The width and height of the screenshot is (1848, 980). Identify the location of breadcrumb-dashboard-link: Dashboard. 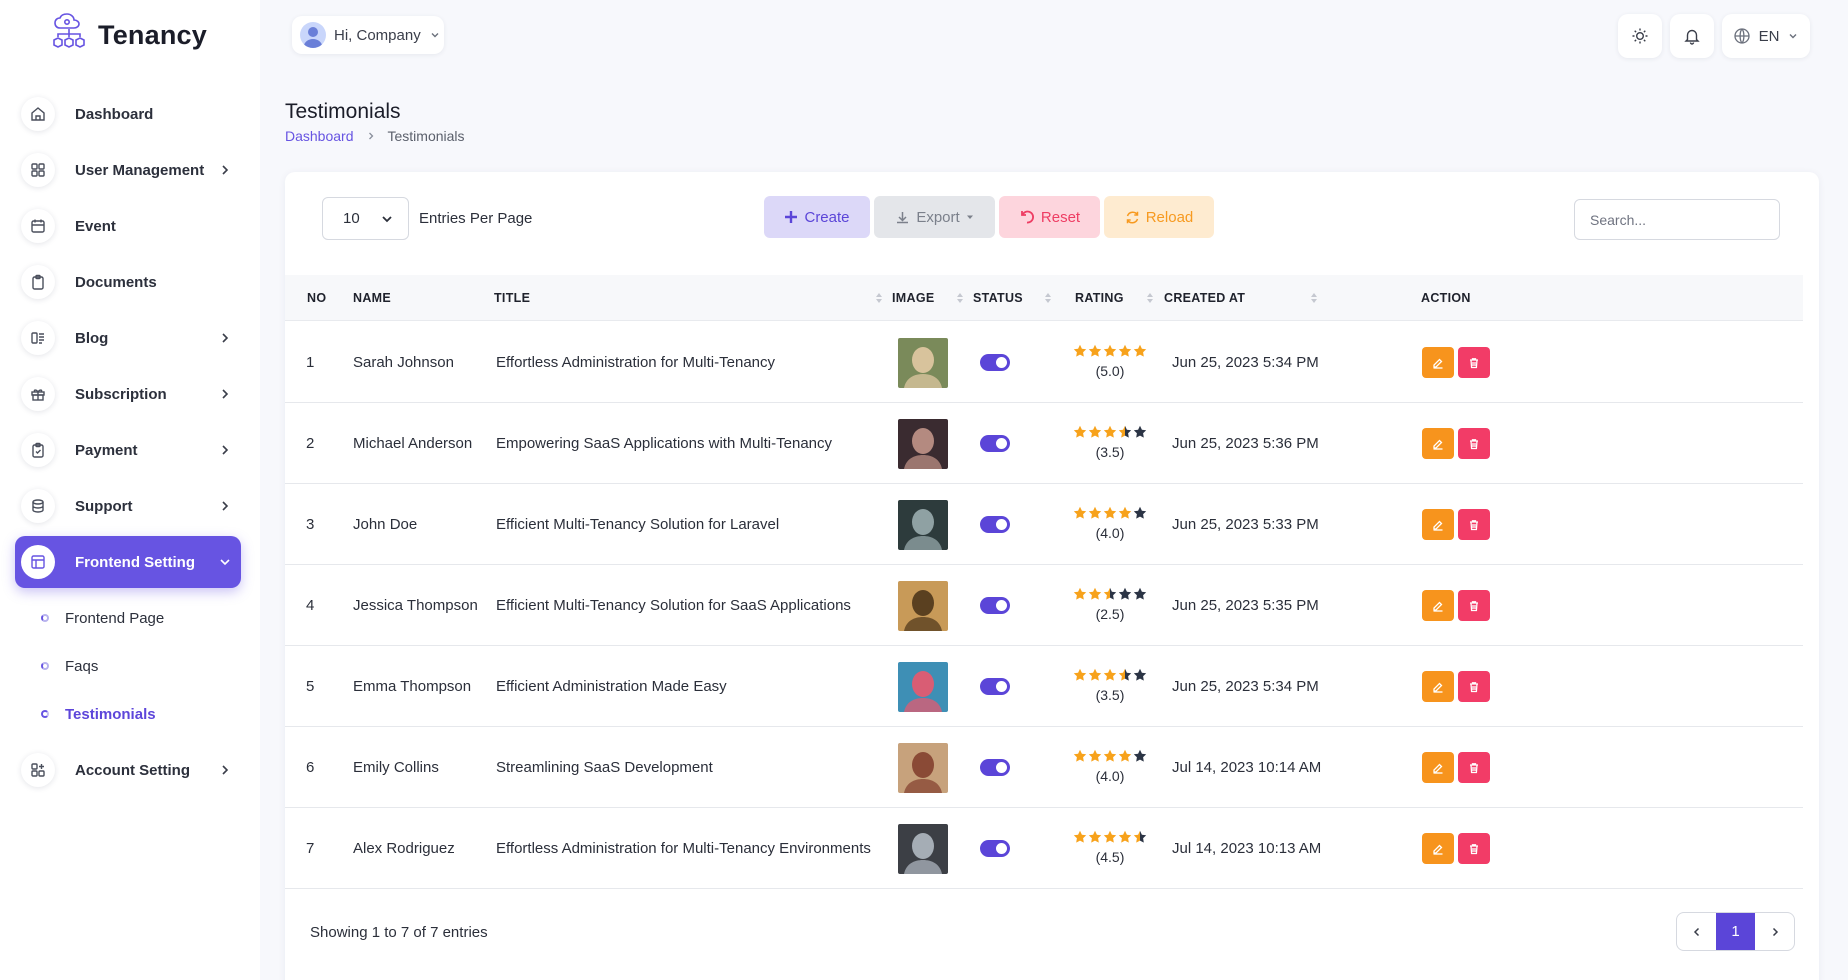
(319, 136).